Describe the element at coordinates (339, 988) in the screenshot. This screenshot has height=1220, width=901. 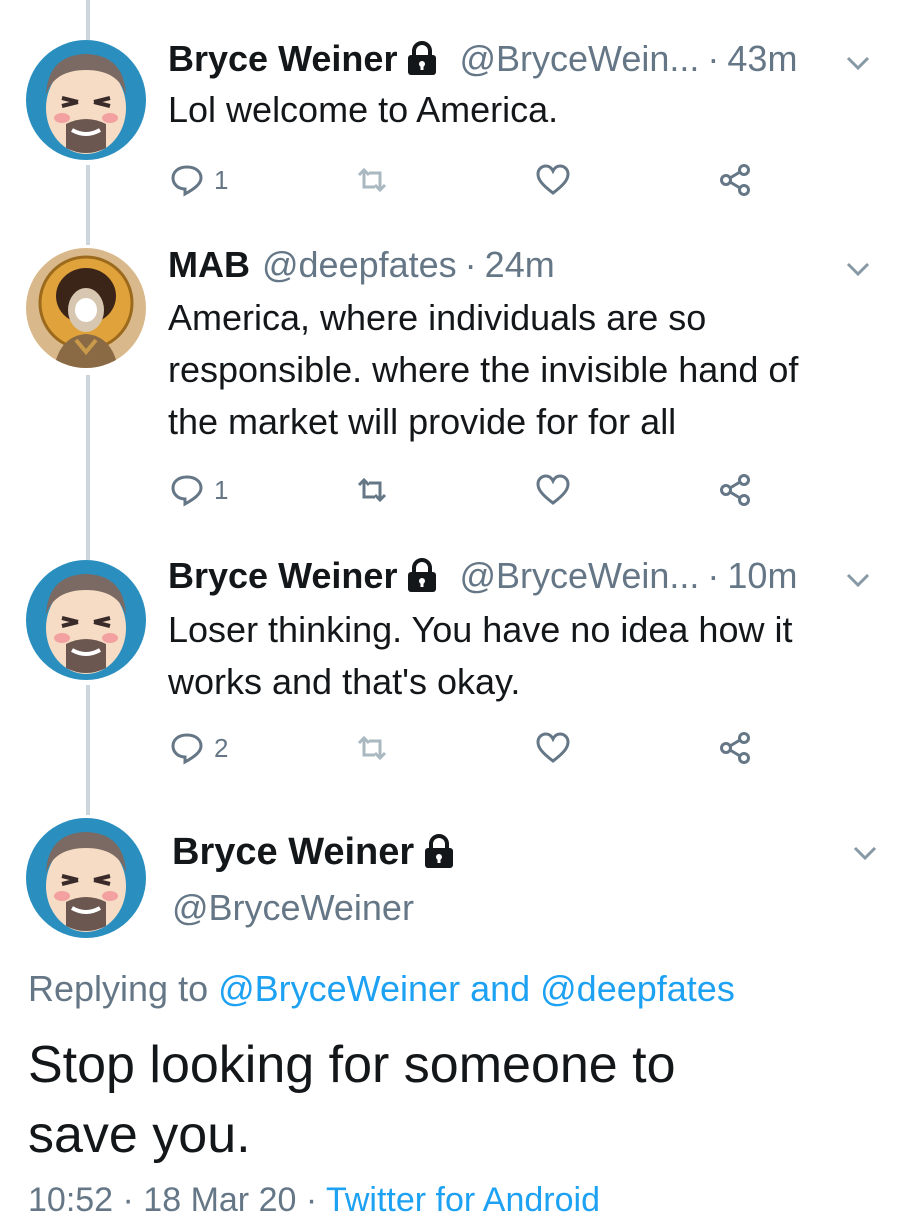
I see `mention-link: @BryceWeiner` at that location.